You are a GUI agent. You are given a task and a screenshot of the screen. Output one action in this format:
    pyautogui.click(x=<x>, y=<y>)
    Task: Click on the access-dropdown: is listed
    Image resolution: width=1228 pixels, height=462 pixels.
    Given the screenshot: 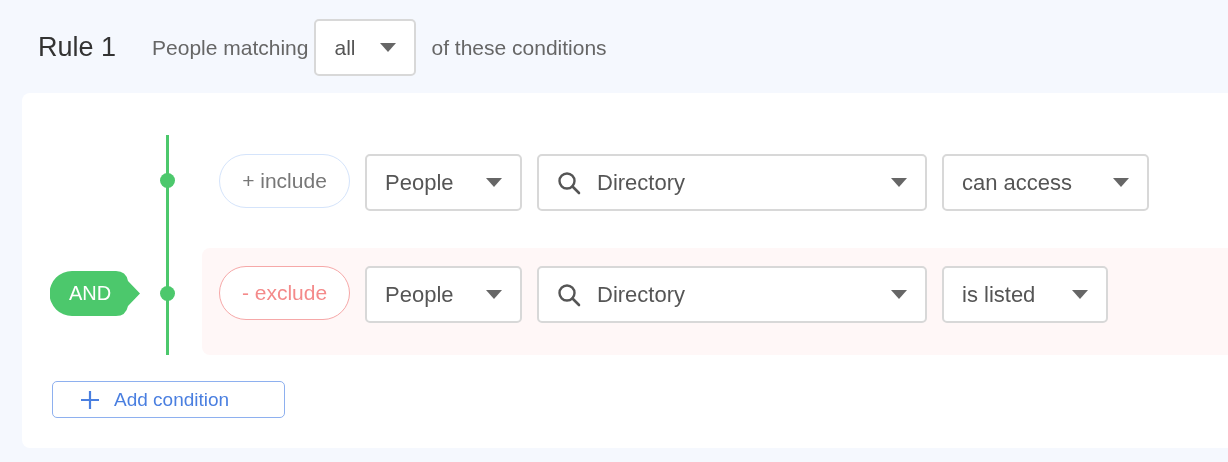 What is the action you would take?
    pyautogui.click(x=1025, y=294)
    